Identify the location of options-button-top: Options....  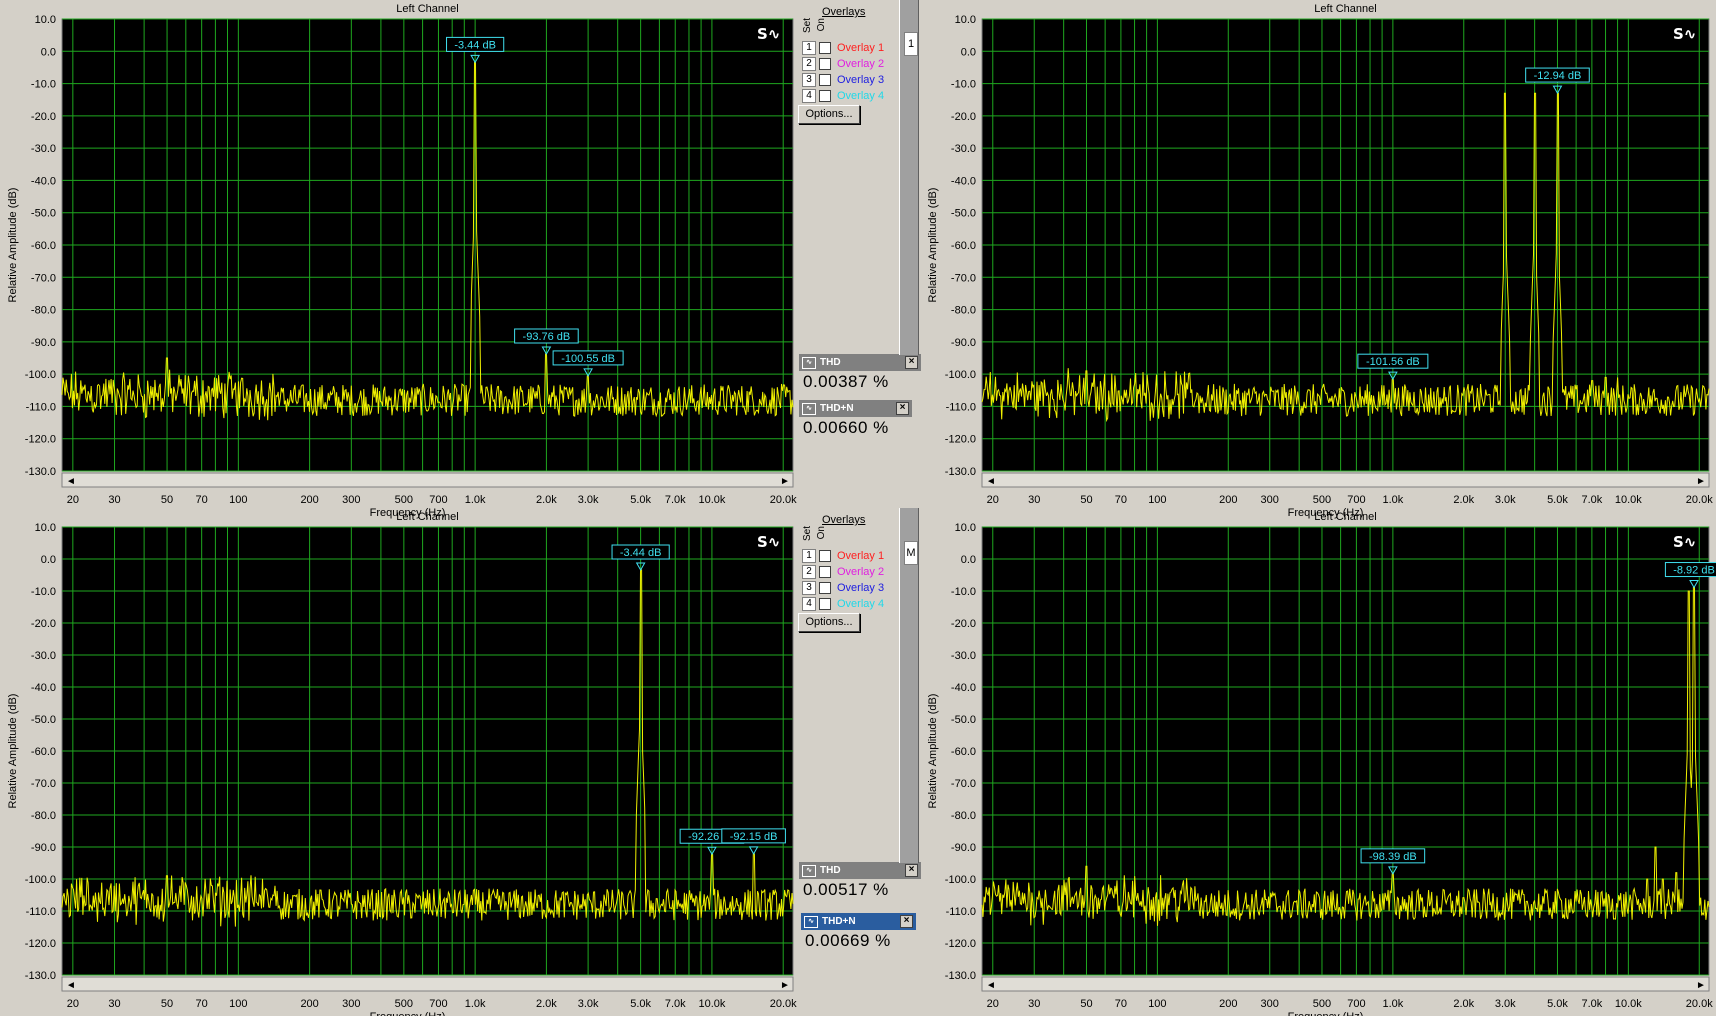
(829, 114).